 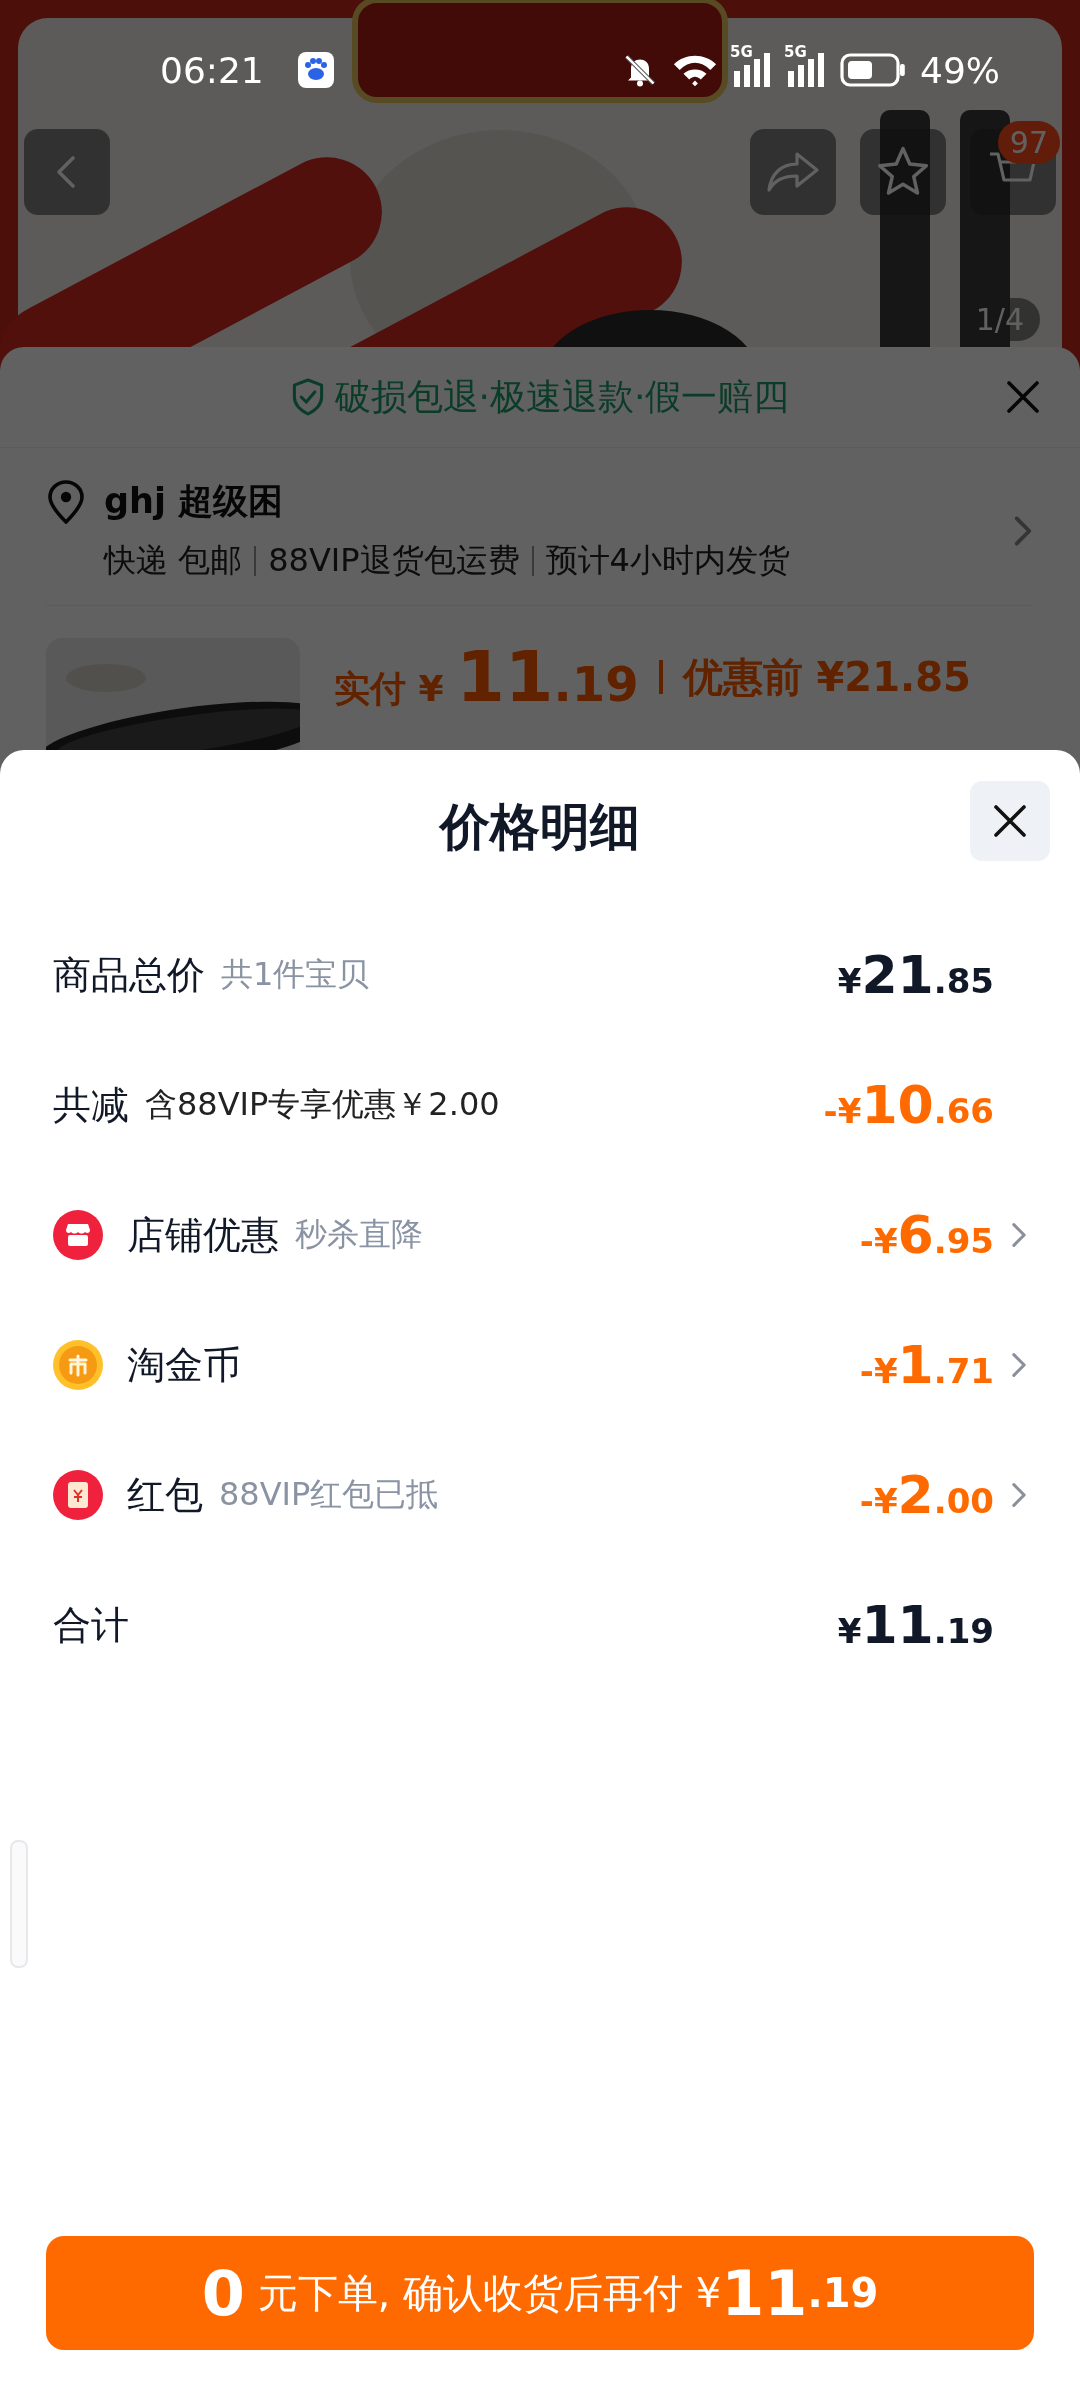 I want to click on row-label: 合计, so click(x=91, y=1625).